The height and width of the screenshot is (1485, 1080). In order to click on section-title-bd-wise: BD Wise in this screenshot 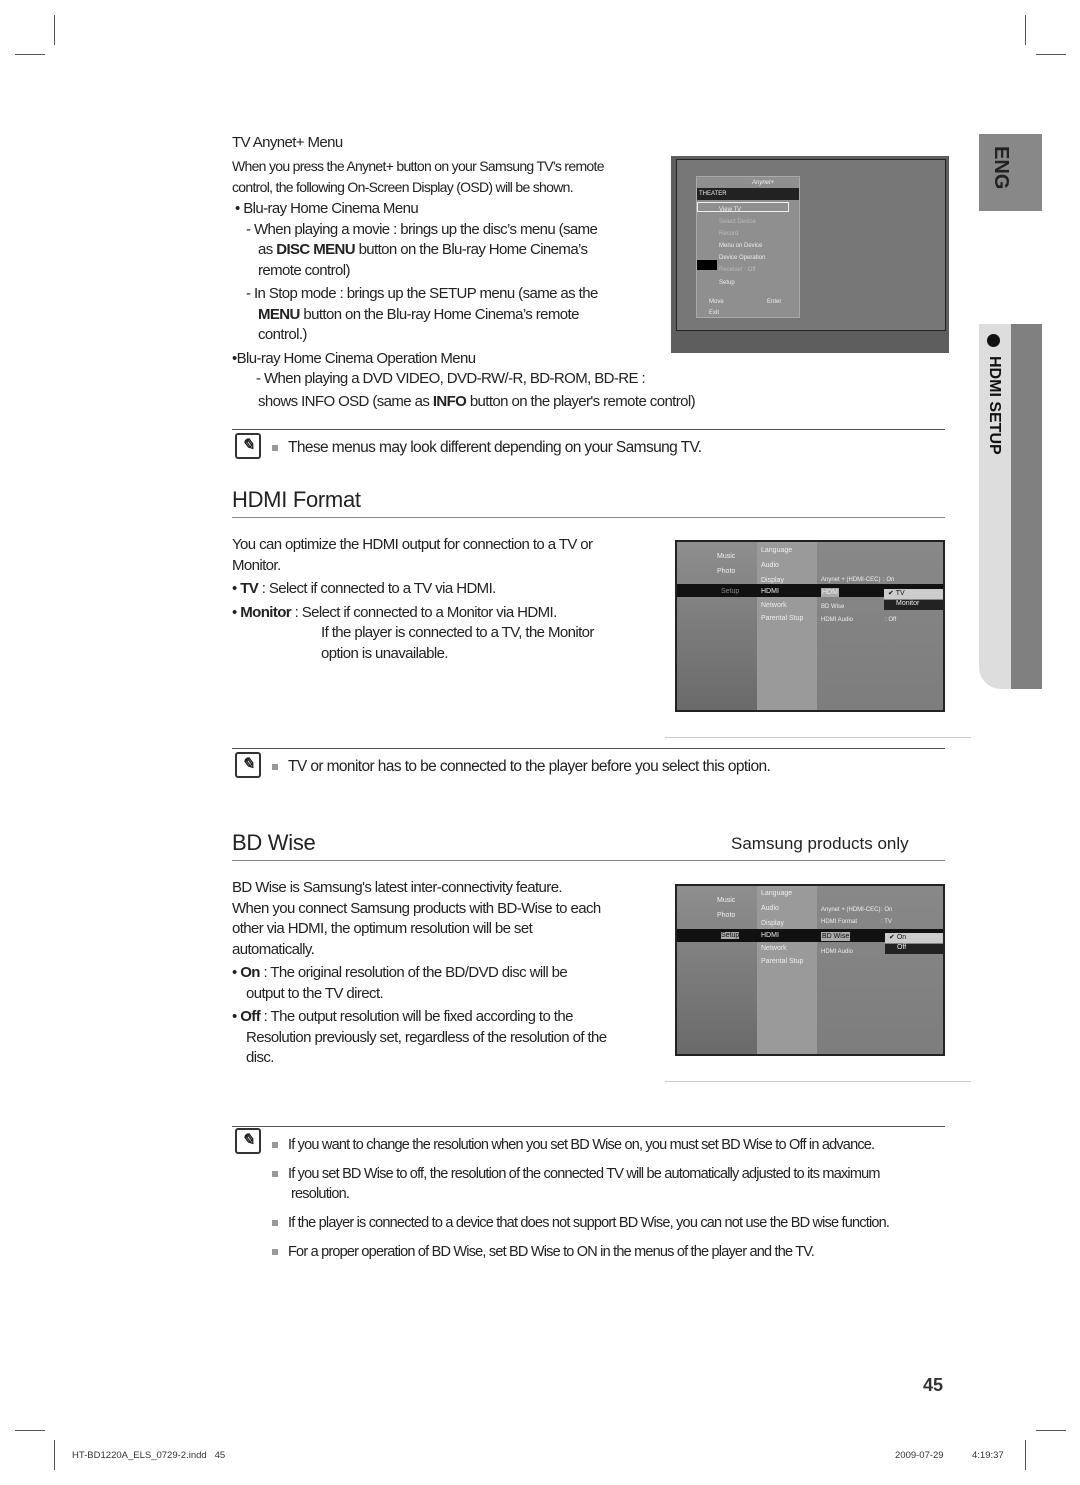, I will do `click(274, 842)`.